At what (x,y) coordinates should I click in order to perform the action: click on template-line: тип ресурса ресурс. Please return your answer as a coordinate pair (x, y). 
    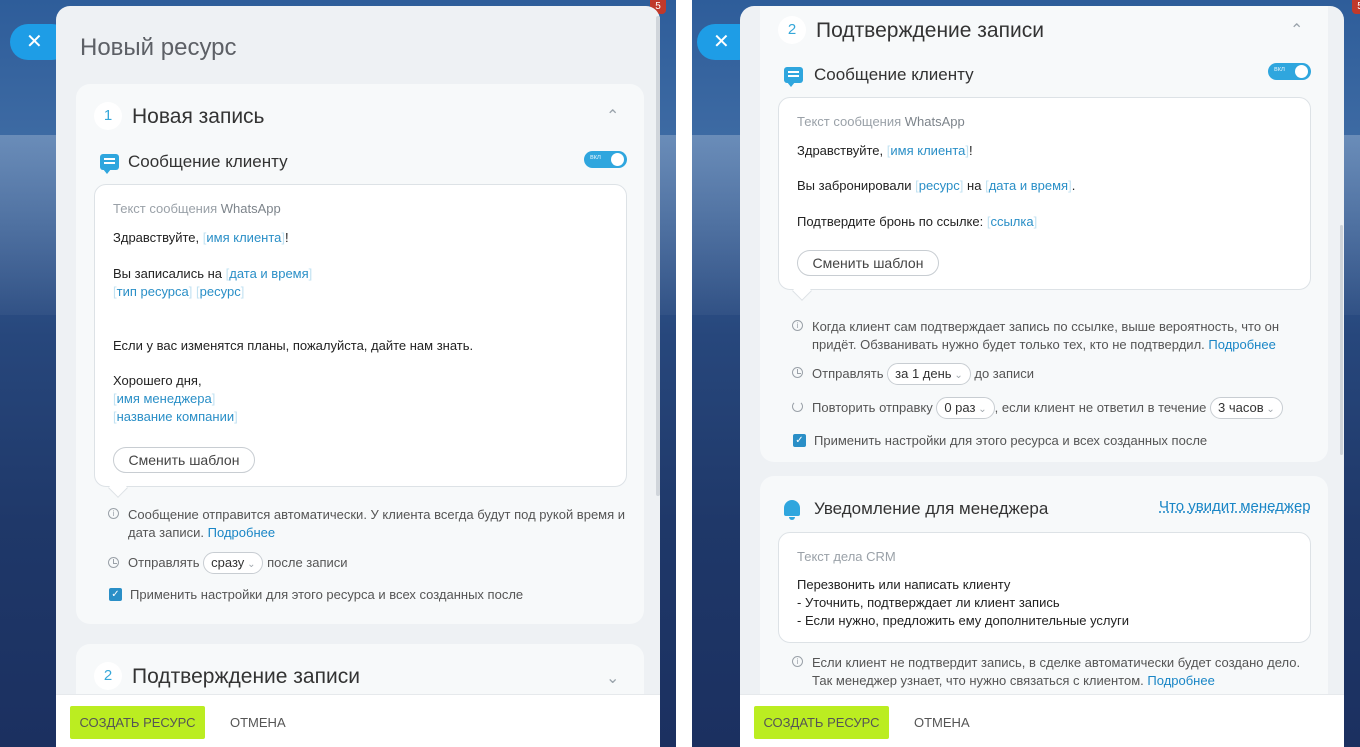
    Looking at the image, I should click on (178, 291).